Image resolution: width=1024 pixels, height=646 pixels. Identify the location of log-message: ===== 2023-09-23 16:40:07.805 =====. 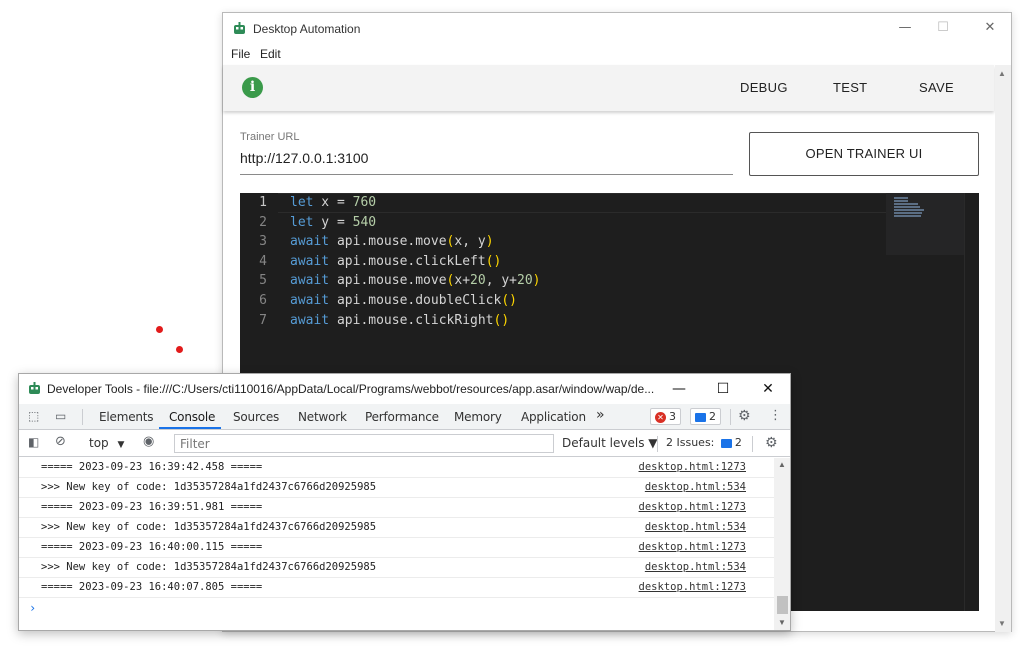
(152, 587).